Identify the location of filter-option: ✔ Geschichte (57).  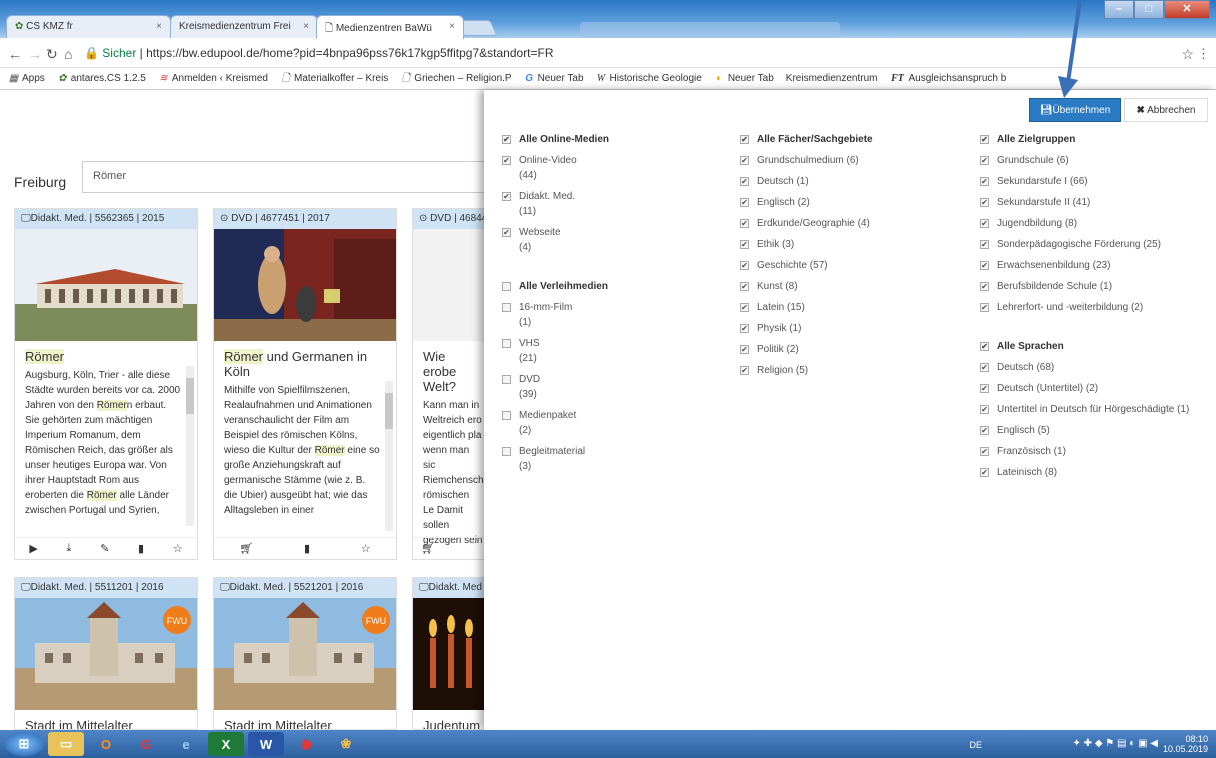
(855, 265).